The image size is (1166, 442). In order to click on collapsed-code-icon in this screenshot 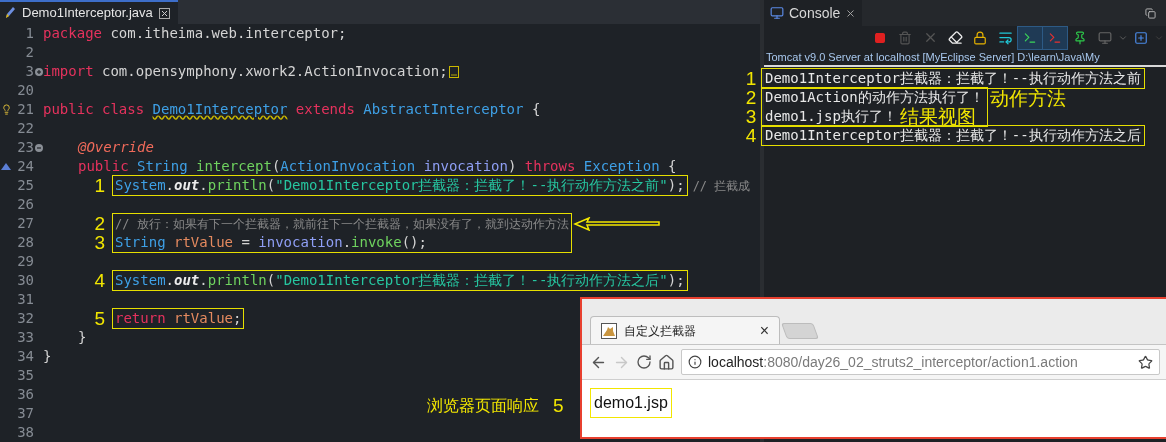, I will do `click(453, 71)`.